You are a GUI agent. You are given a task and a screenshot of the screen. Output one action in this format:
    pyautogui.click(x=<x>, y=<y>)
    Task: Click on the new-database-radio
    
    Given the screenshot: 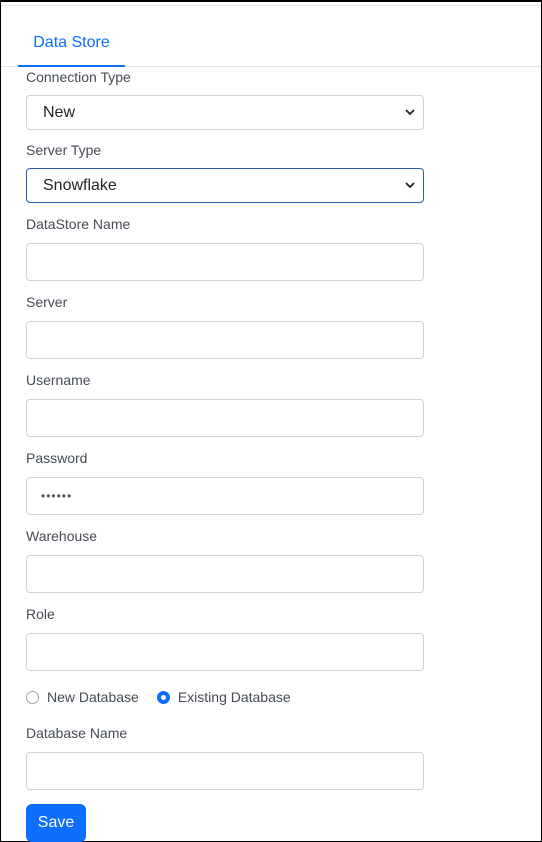 What is the action you would take?
    pyautogui.click(x=32, y=697)
    